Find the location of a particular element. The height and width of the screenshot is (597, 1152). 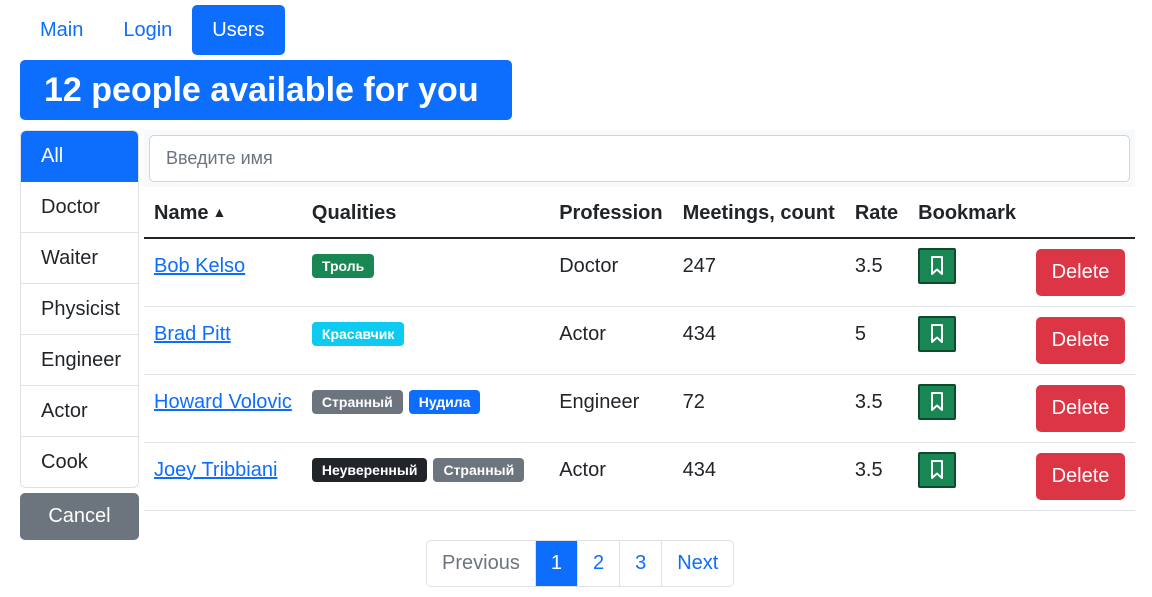

column-header-profession: Profession is located at coordinates (611, 214).